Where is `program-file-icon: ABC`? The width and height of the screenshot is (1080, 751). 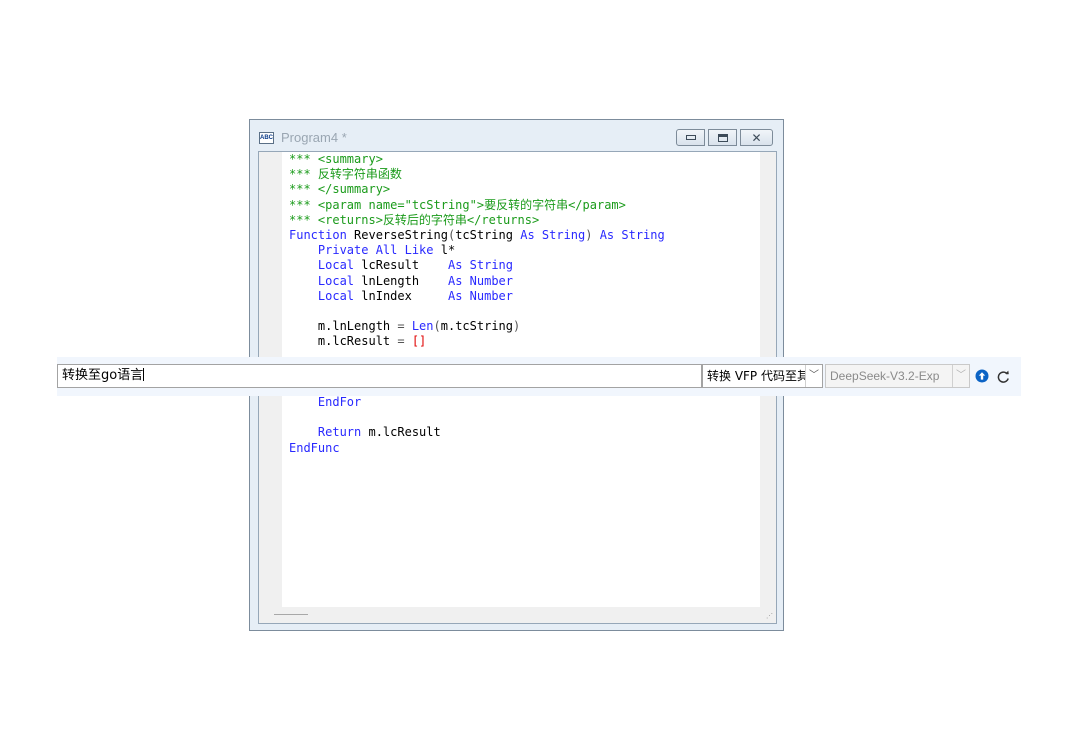
program-file-icon: ABC is located at coordinates (266, 138).